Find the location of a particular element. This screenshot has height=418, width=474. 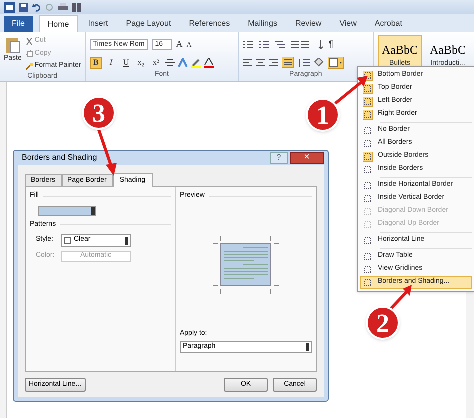

align-left-icon is located at coordinates (247, 62).